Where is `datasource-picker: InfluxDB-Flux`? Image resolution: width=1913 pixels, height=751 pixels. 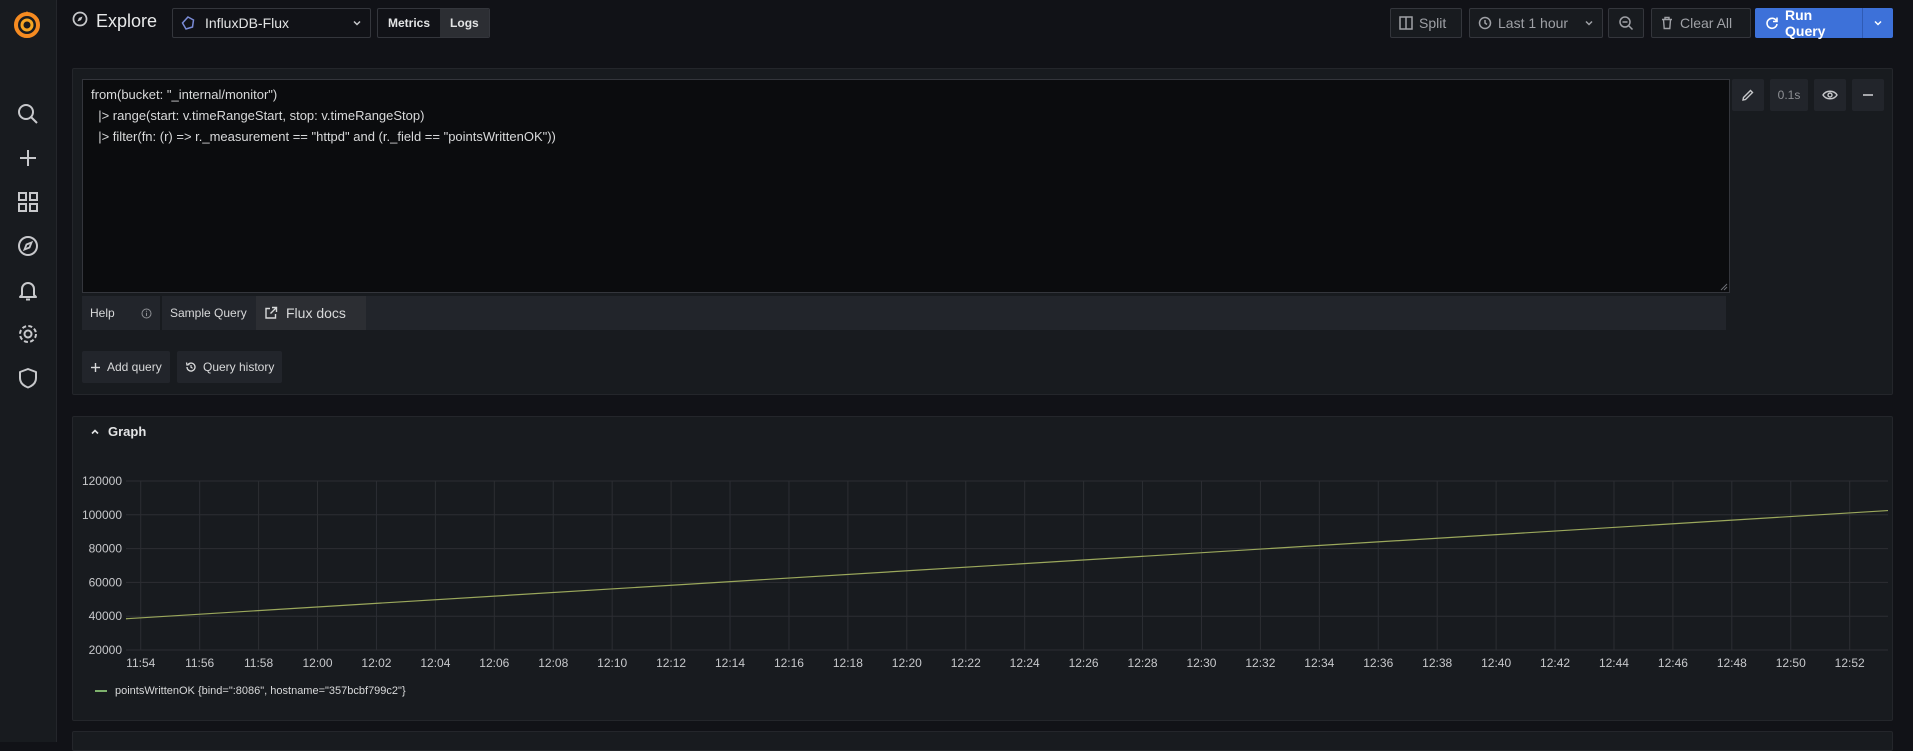
datasource-picker: InfluxDB-Flux is located at coordinates (271, 23).